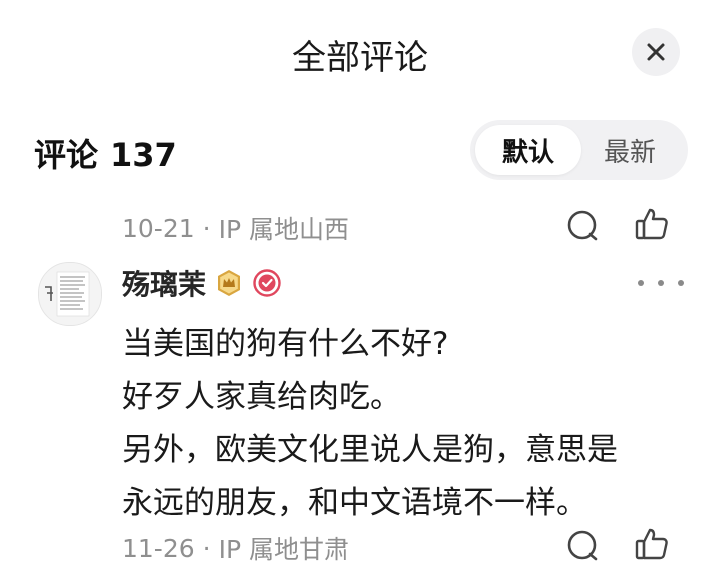 This screenshot has width=720, height=579. I want to click on comment-ip-location: IP 属地甘肃, so click(284, 549).